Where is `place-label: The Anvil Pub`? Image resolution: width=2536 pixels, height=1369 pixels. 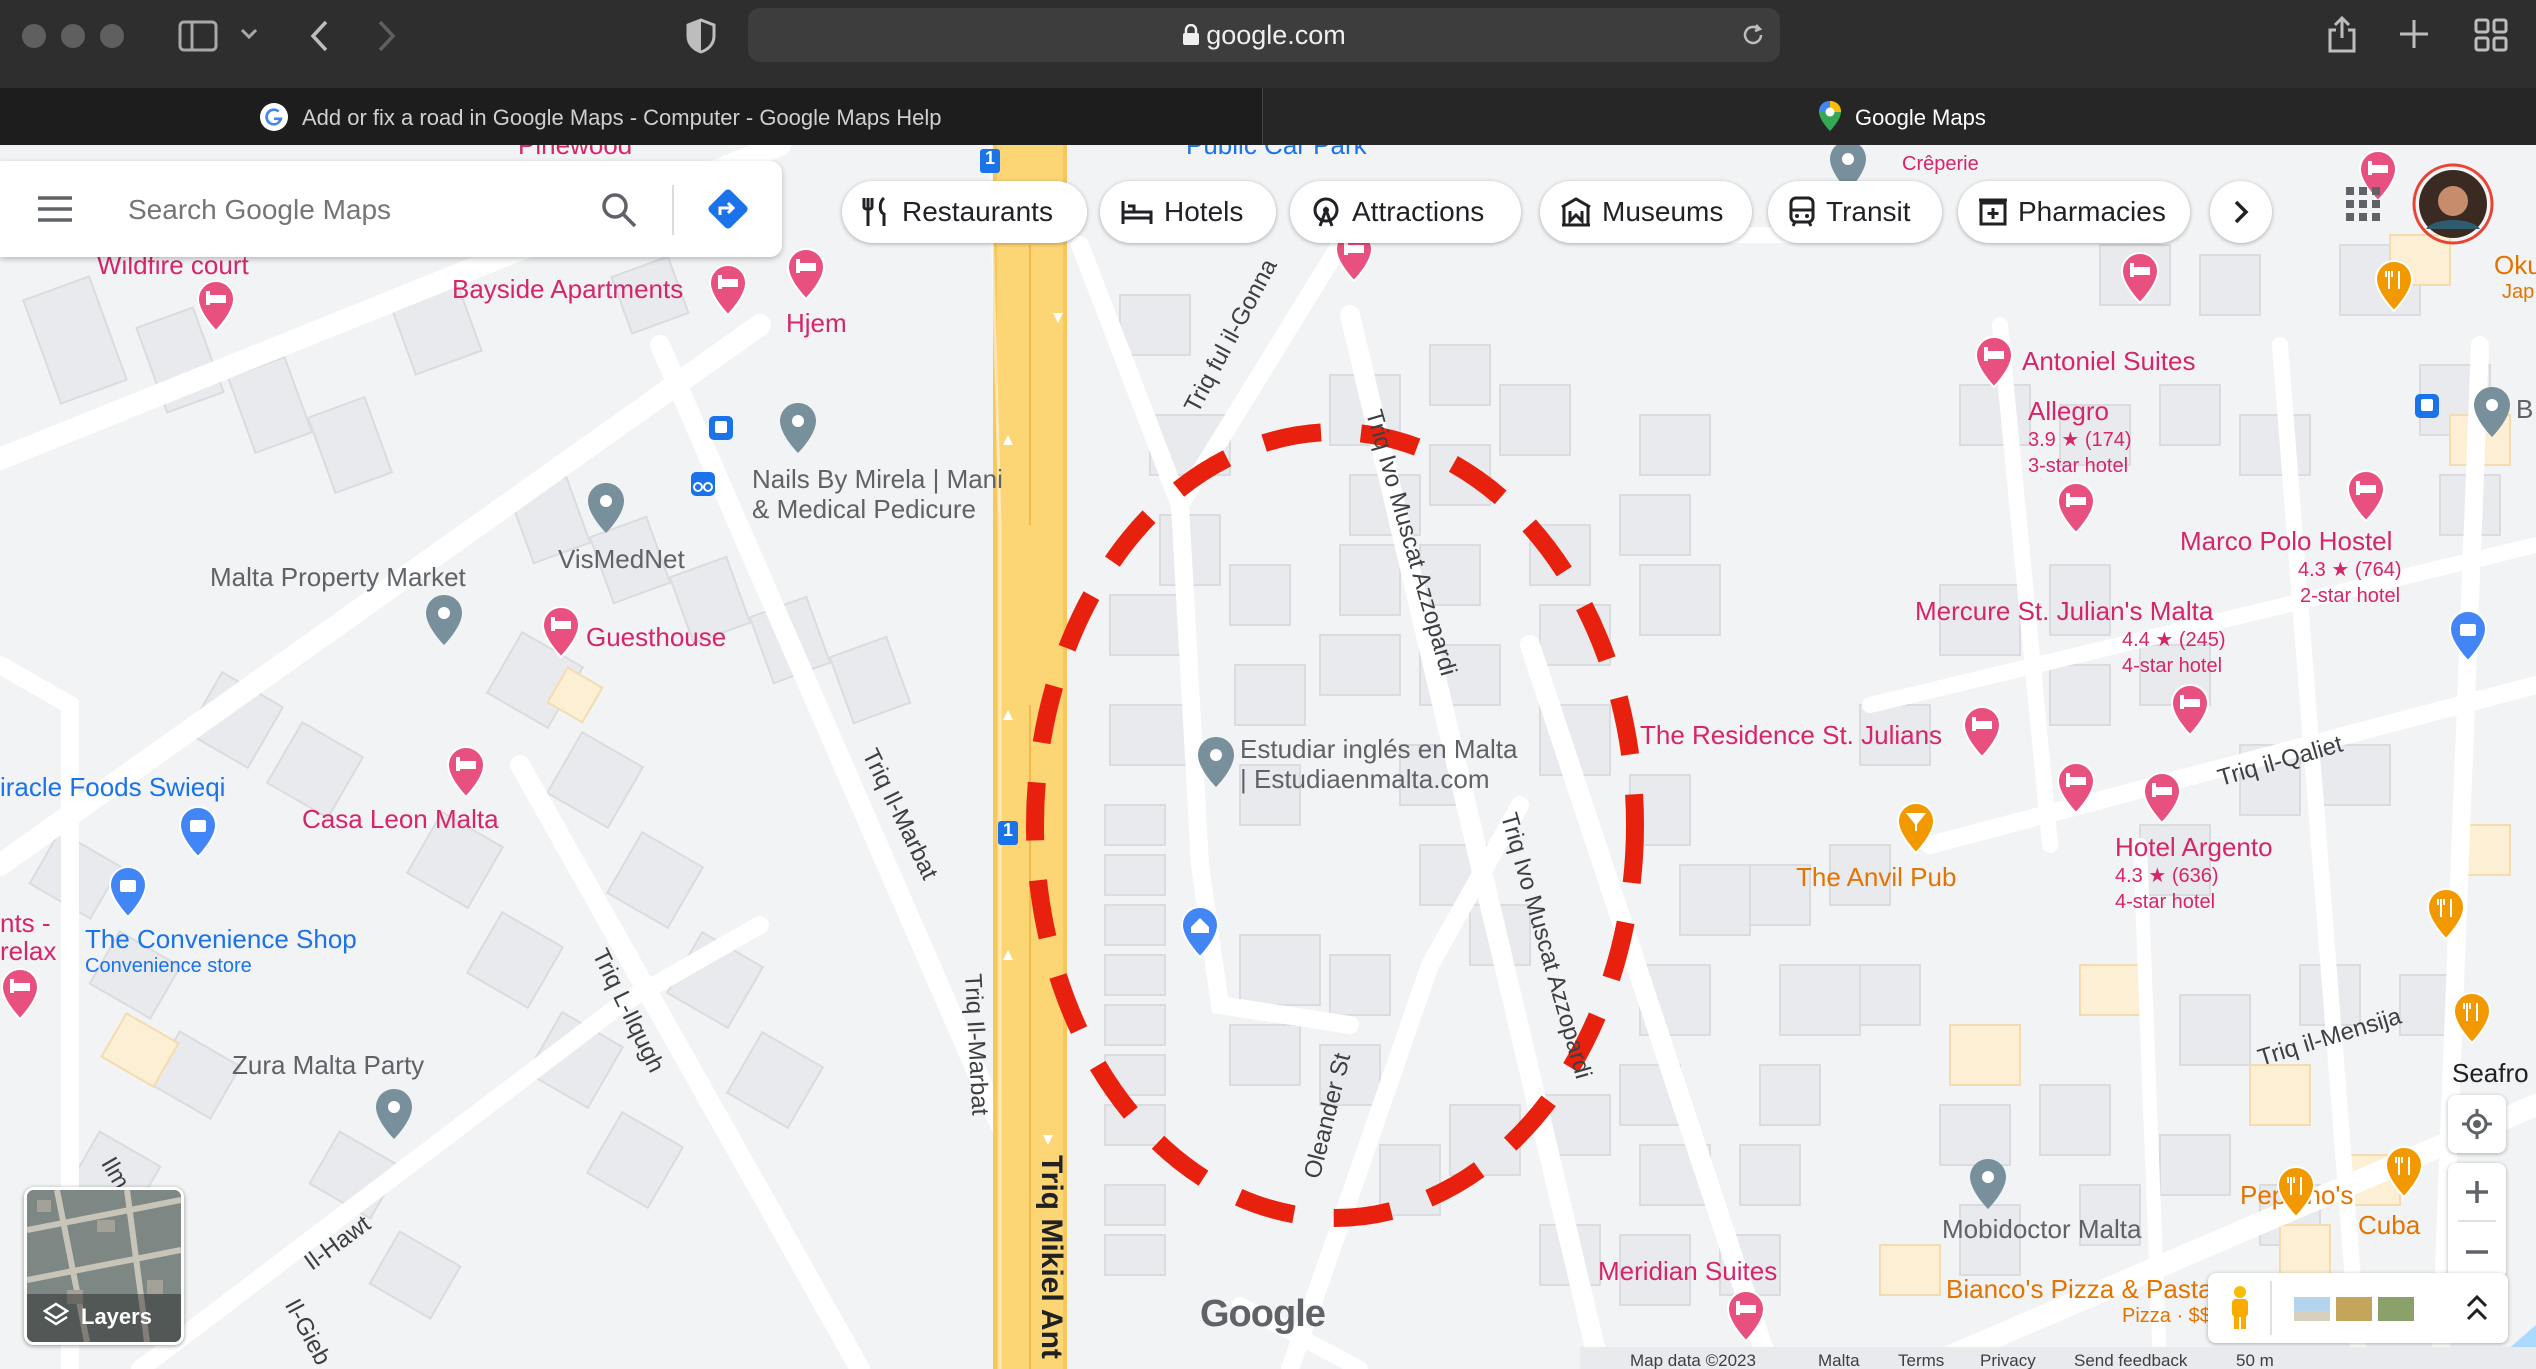 place-label: The Anvil Pub is located at coordinates (1876, 877).